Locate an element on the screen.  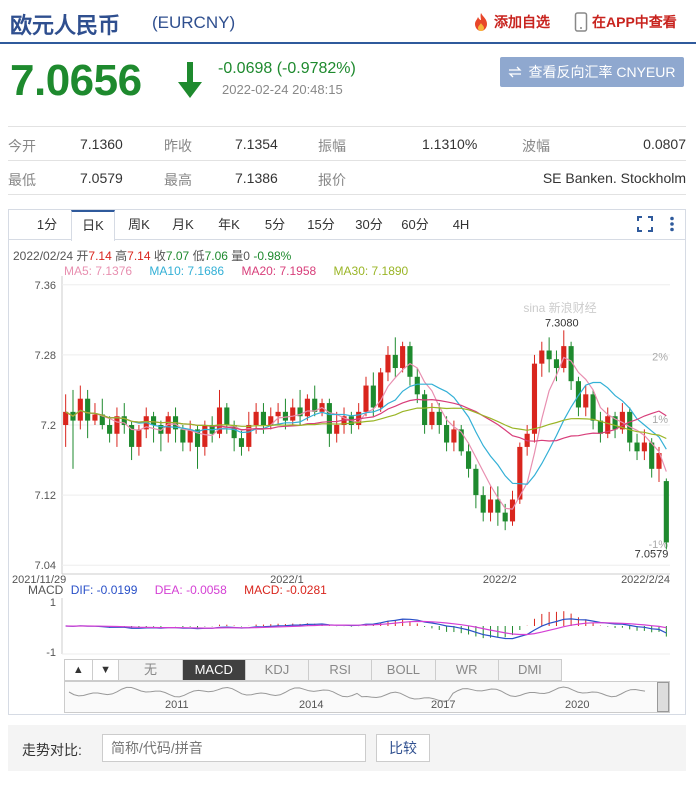
tab-indicator-kdj: KDJ is located at coordinates (277, 670).